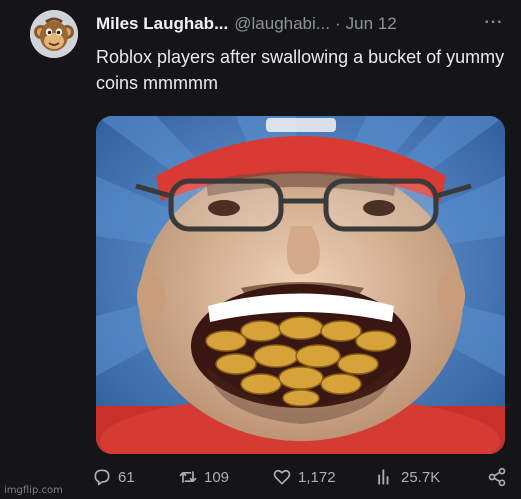  I want to click on avatar, so click(54, 34).